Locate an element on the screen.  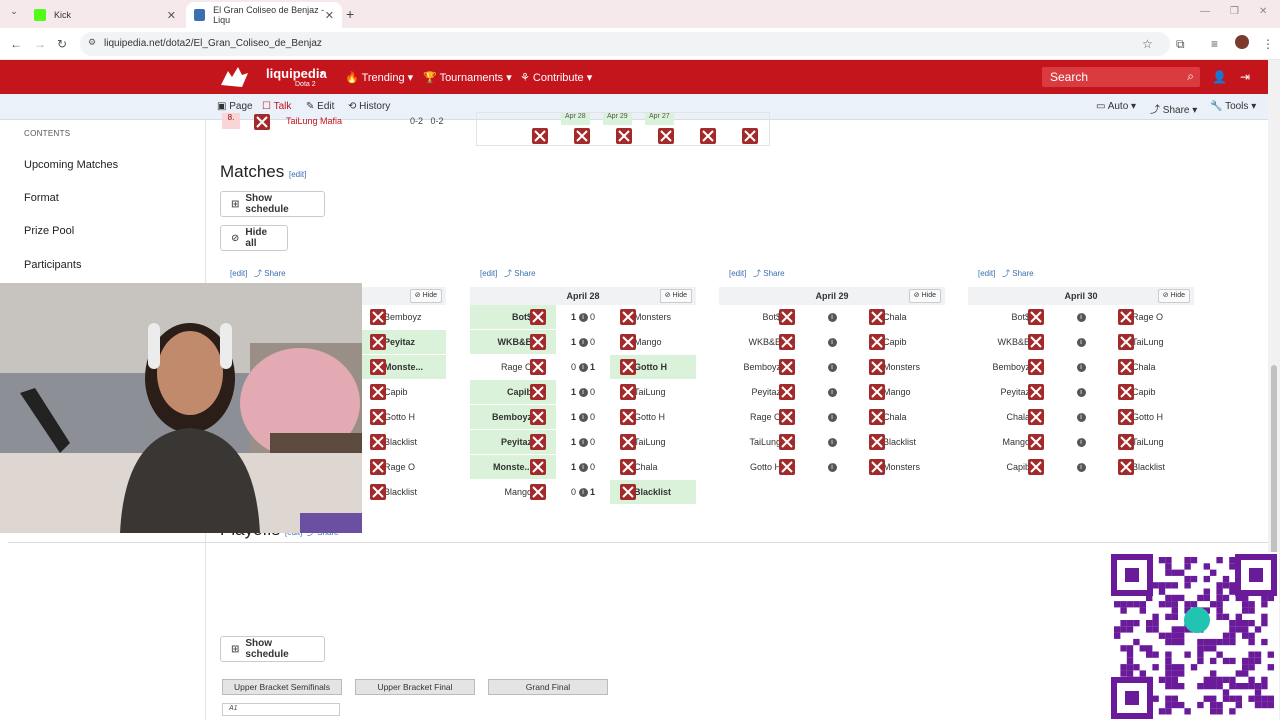
tools-button: 🔧 Tools ▾ is located at coordinates (1233, 106).